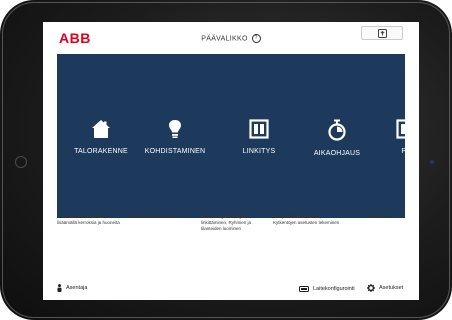 This screenshot has height=320, width=452. I want to click on user-button: Asentaja, so click(72, 288).